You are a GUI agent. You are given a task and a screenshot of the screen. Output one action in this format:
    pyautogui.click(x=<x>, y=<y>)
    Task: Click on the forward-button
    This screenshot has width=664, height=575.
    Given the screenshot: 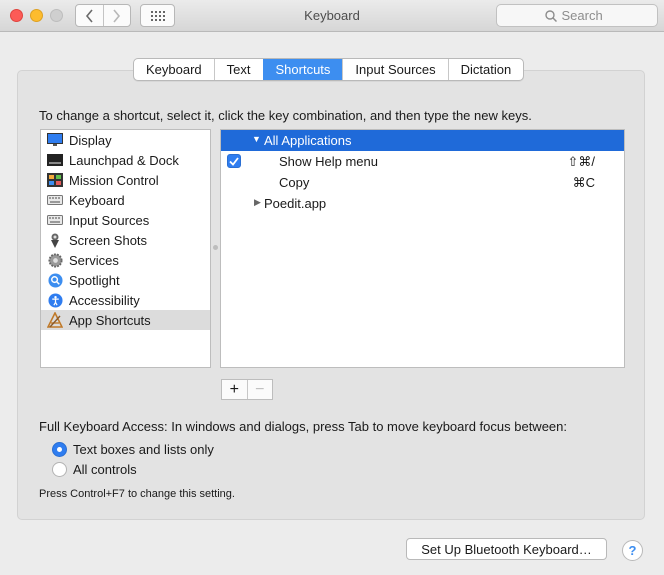 What is the action you would take?
    pyautogui.click(x=116, y=15)
    